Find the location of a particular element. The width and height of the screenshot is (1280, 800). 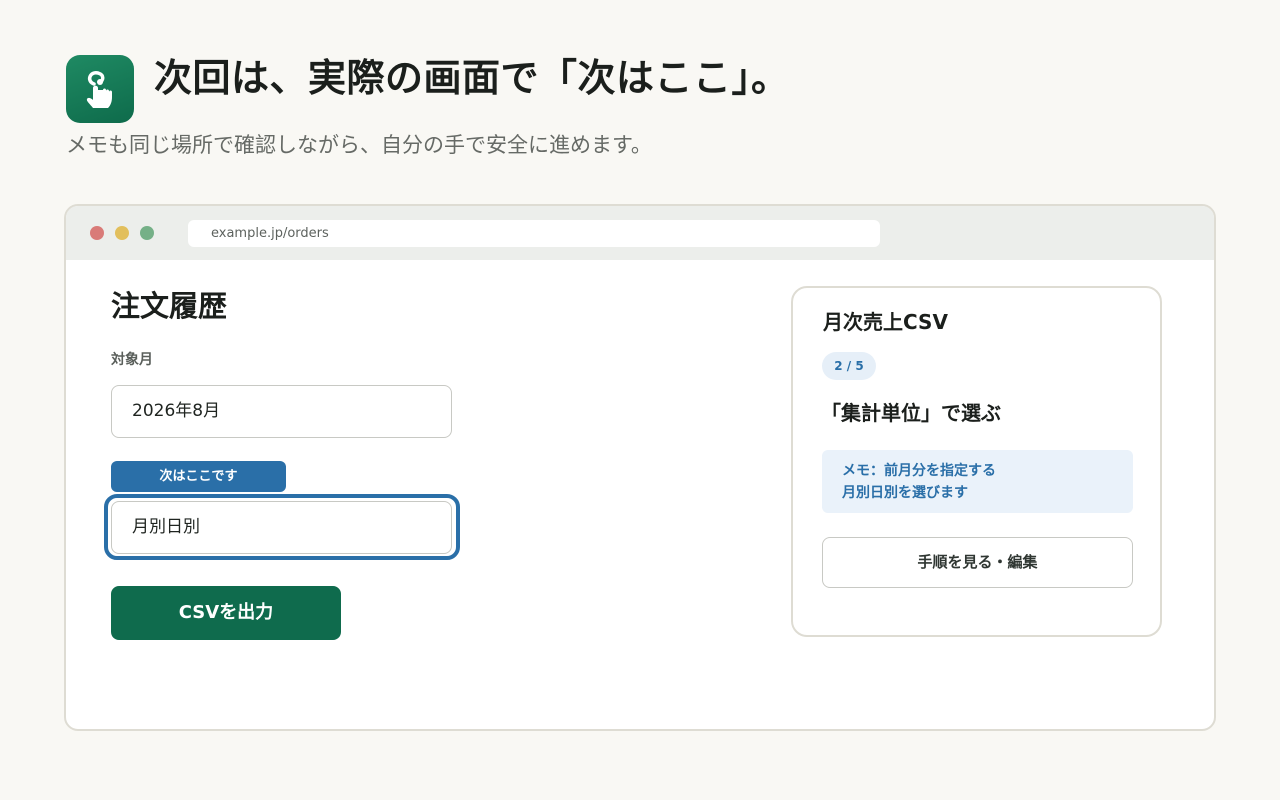

export-csv-button: CSVを出力 is located at coordinates (226, 613).